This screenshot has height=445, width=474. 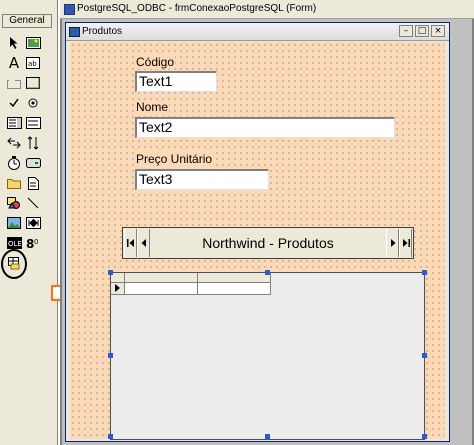 I want to click on combobox-icon, so click(x=14, y=123).